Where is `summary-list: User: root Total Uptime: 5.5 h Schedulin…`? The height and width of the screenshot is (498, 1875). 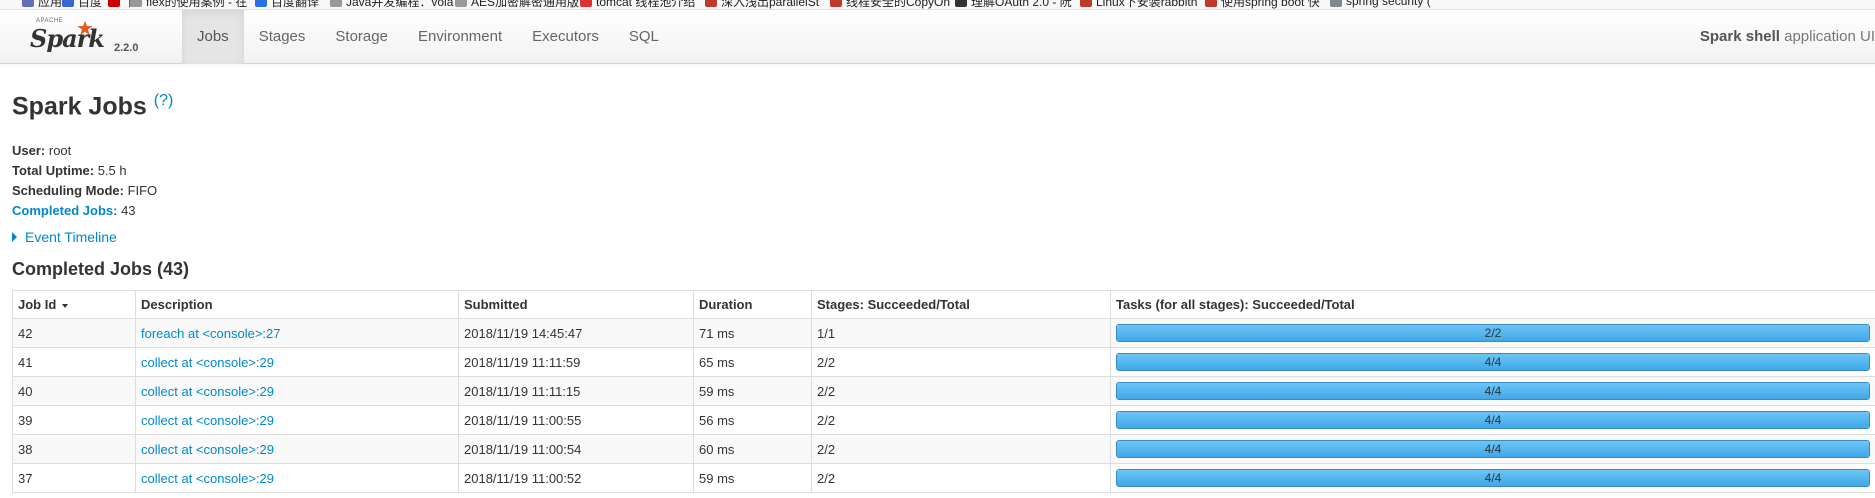 summary-list: User: root Total Uptime: 5.5 h Schedulin… is located at coordinates (84, 181).